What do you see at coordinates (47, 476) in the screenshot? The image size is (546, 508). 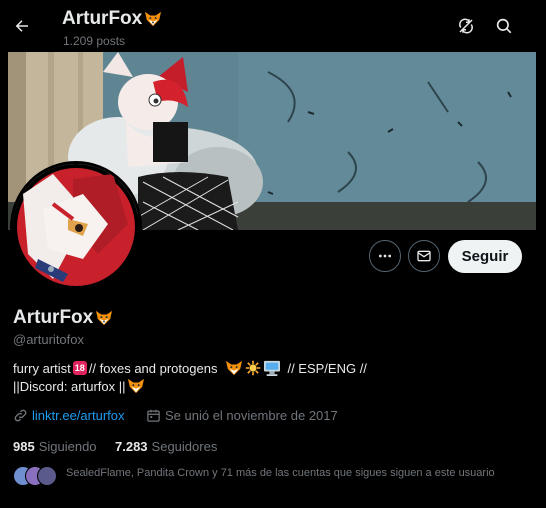 I see `mutual-avatar` at bounding box center [47, 476].